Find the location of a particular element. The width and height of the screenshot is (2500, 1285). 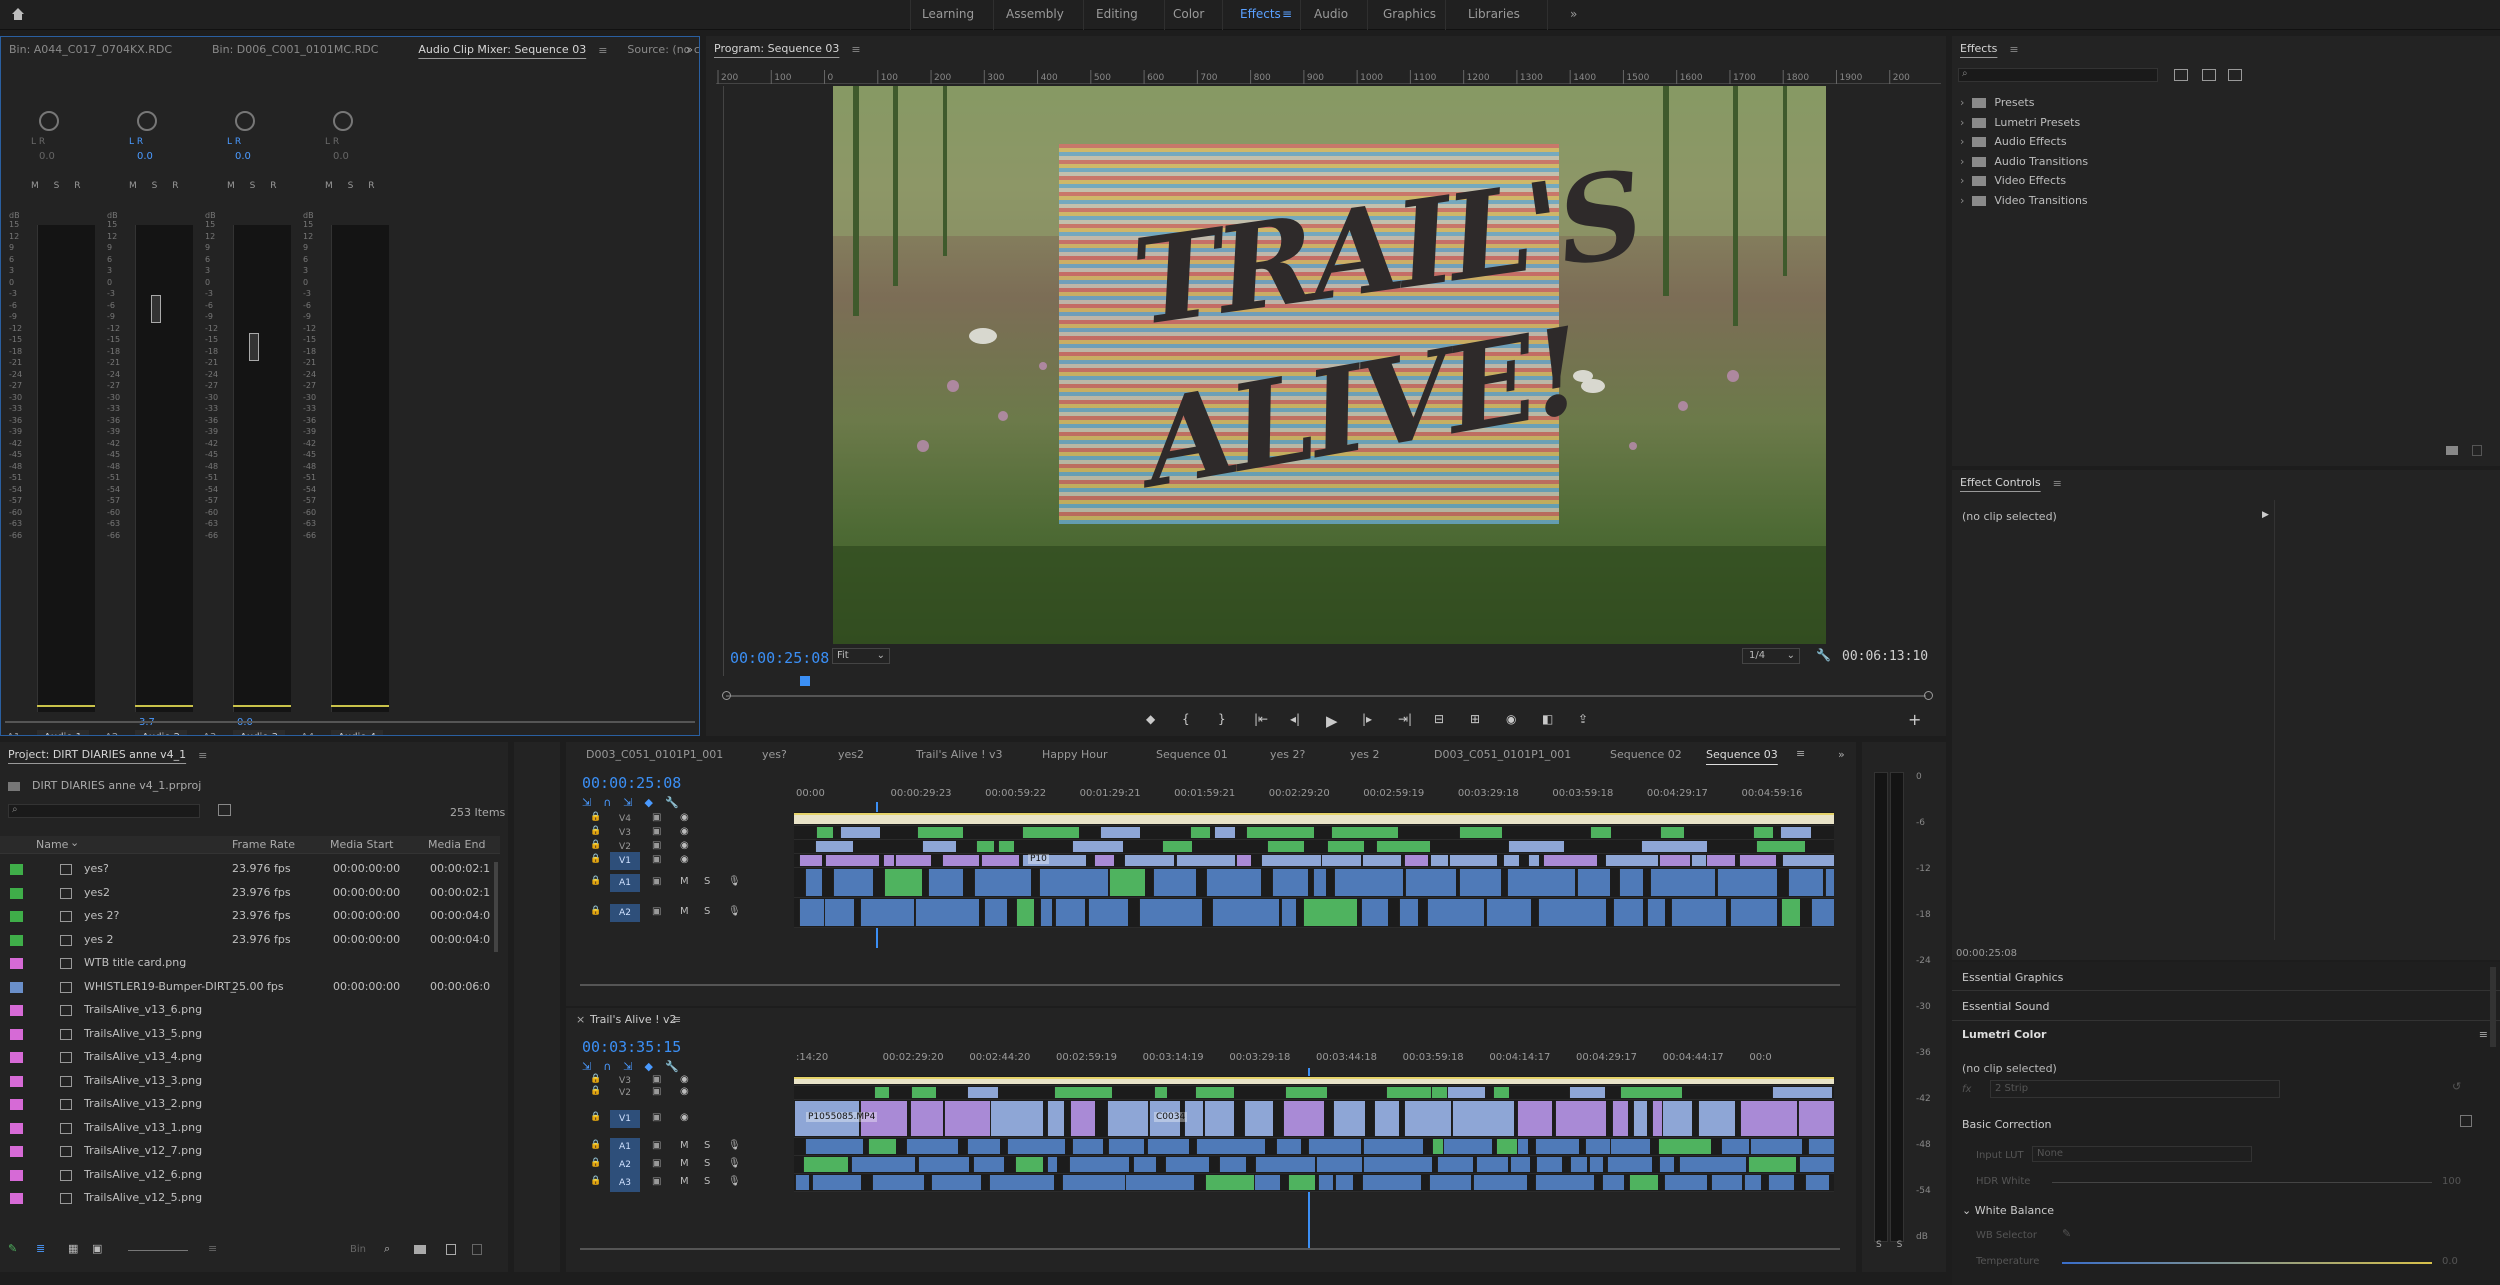

scrubber-end-handle is located at coordinates (1928, 695).